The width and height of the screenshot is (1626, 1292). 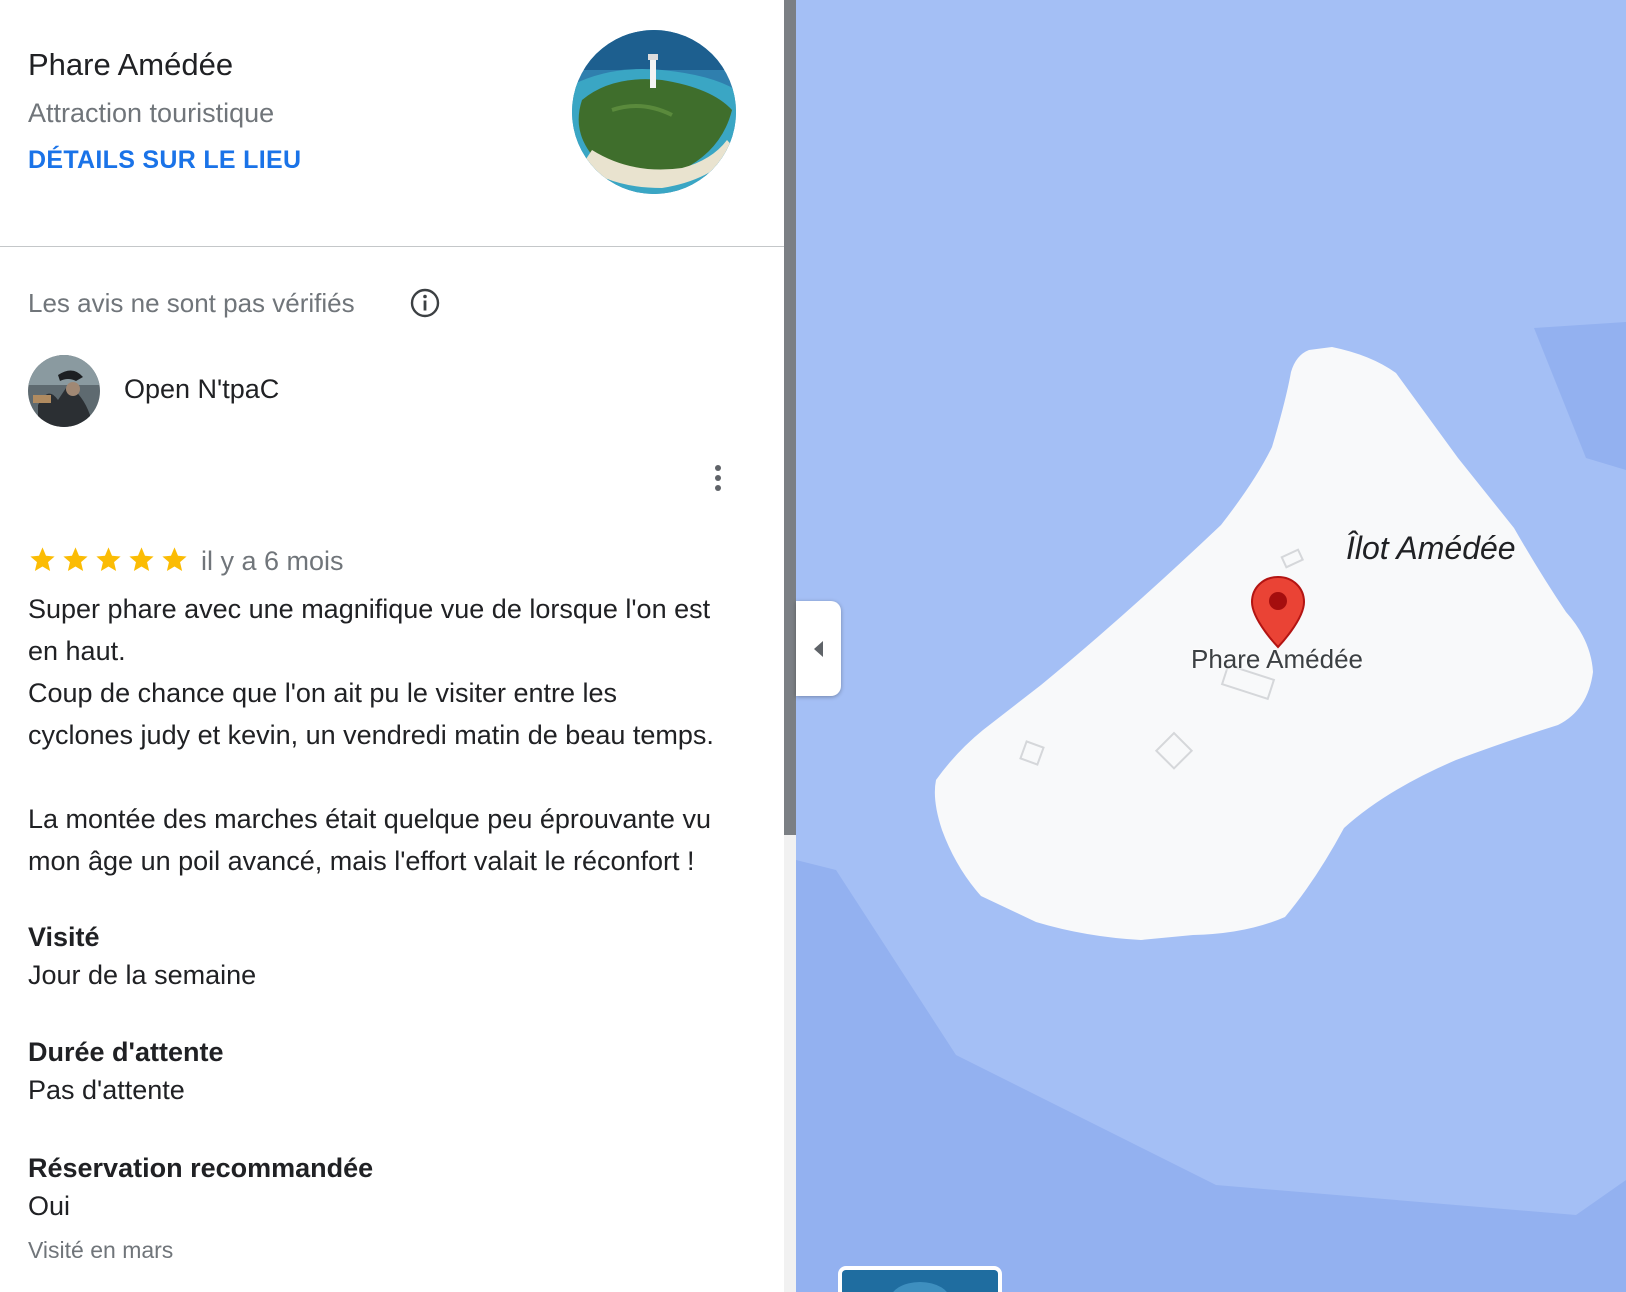 What do you see at coordinates (272, 561) in the screenshot?
I see `review-date: il y a 6 mois` at bounding box center [272, 561].